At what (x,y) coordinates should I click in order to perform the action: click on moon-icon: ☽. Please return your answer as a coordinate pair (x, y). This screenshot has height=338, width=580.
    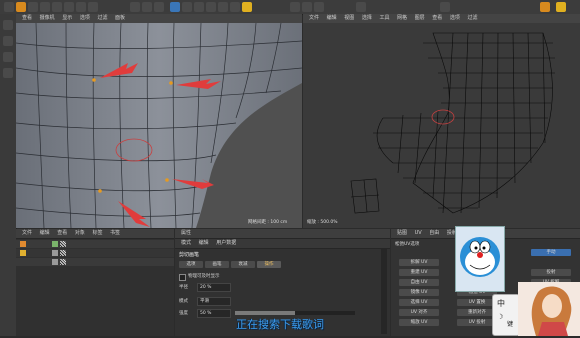
    Looking at the image, I should click on (500, 317).